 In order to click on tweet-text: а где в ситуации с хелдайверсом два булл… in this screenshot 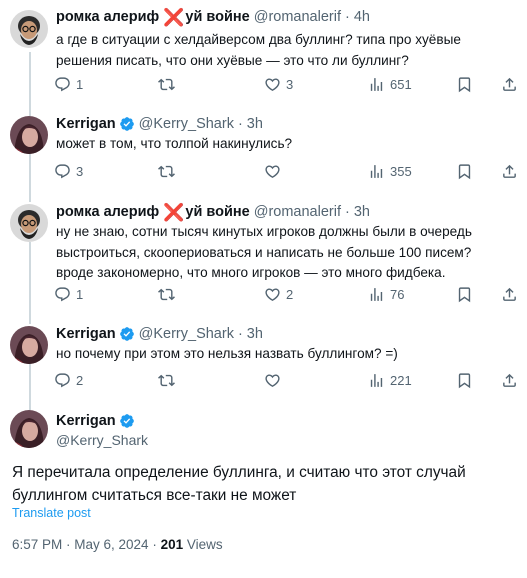, I will do `click(258, 50)`.